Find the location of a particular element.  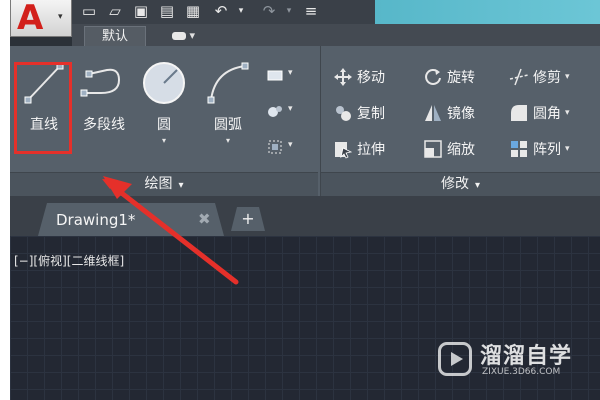

new-tab-button: + is located at coordinates (248, 219).